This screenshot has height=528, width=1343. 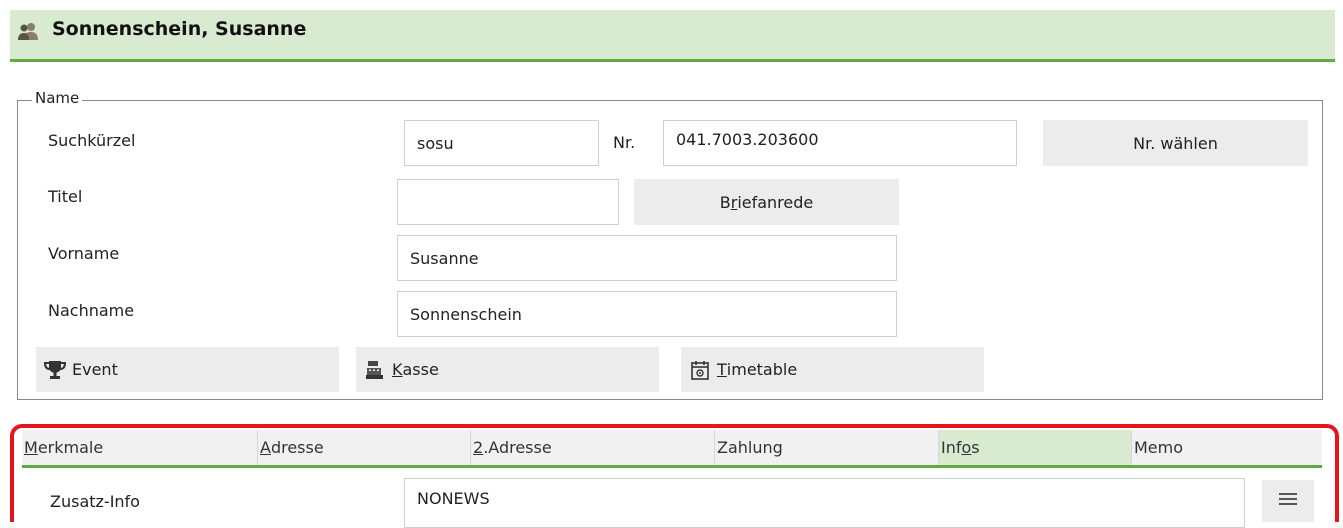 What do you see at coordinates (647, 314) in the screenshot?
I see `nachname-input: Sonnenschein` at bounding box center [647, 314].